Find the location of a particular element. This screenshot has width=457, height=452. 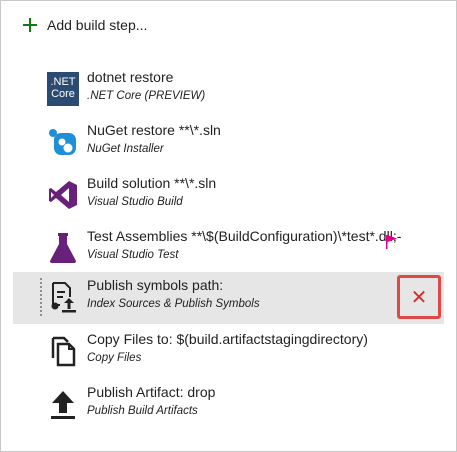

task-title: Publish Artifact: drop is located at coordinates (151, 392).